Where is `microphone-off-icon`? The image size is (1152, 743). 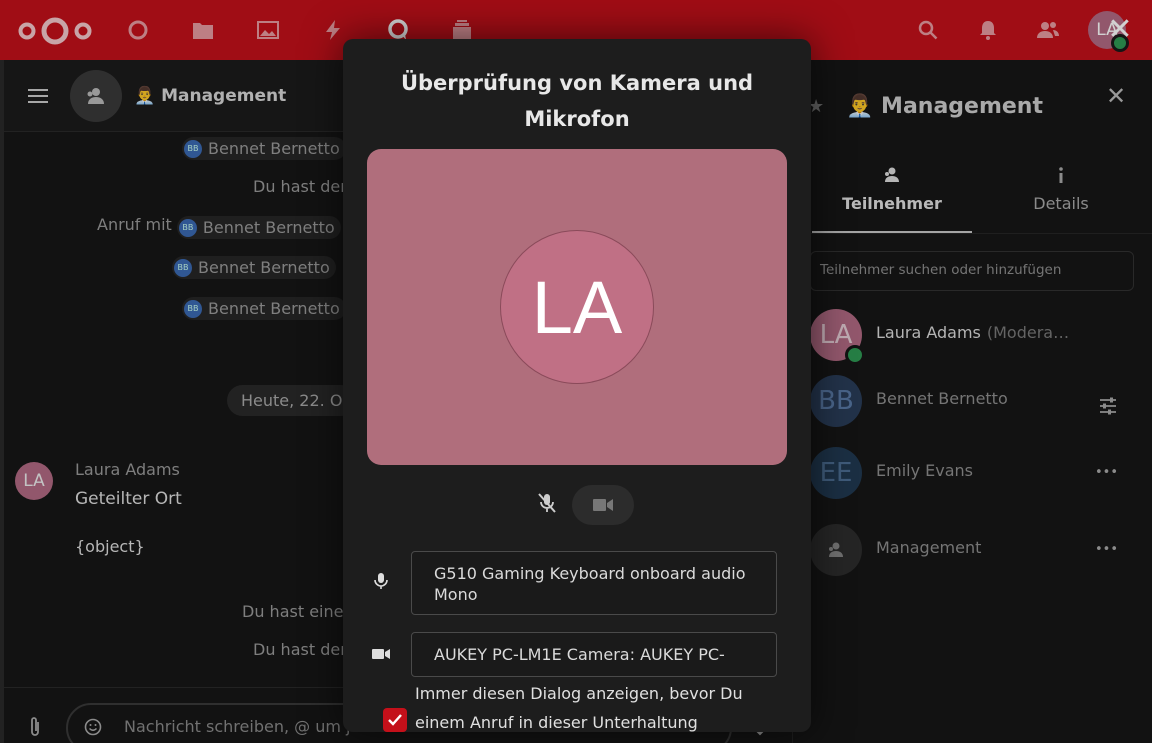
microphone-off-icon is located at coordinates (547, 503).